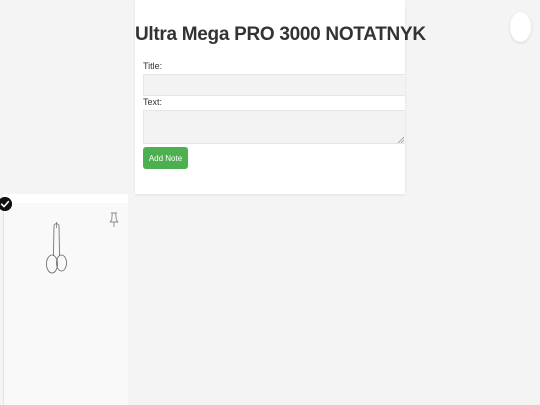 The image size is (540, 405). Describe the element at coordinates (274, 127) in the screenshot. I see `text-input` at that location.